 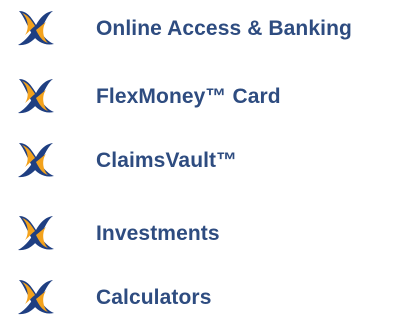 What do you see at coordinates (154, 297) in the screenshot?
I see `menu-item-label: Calculators` at bounding box center [154, 297].